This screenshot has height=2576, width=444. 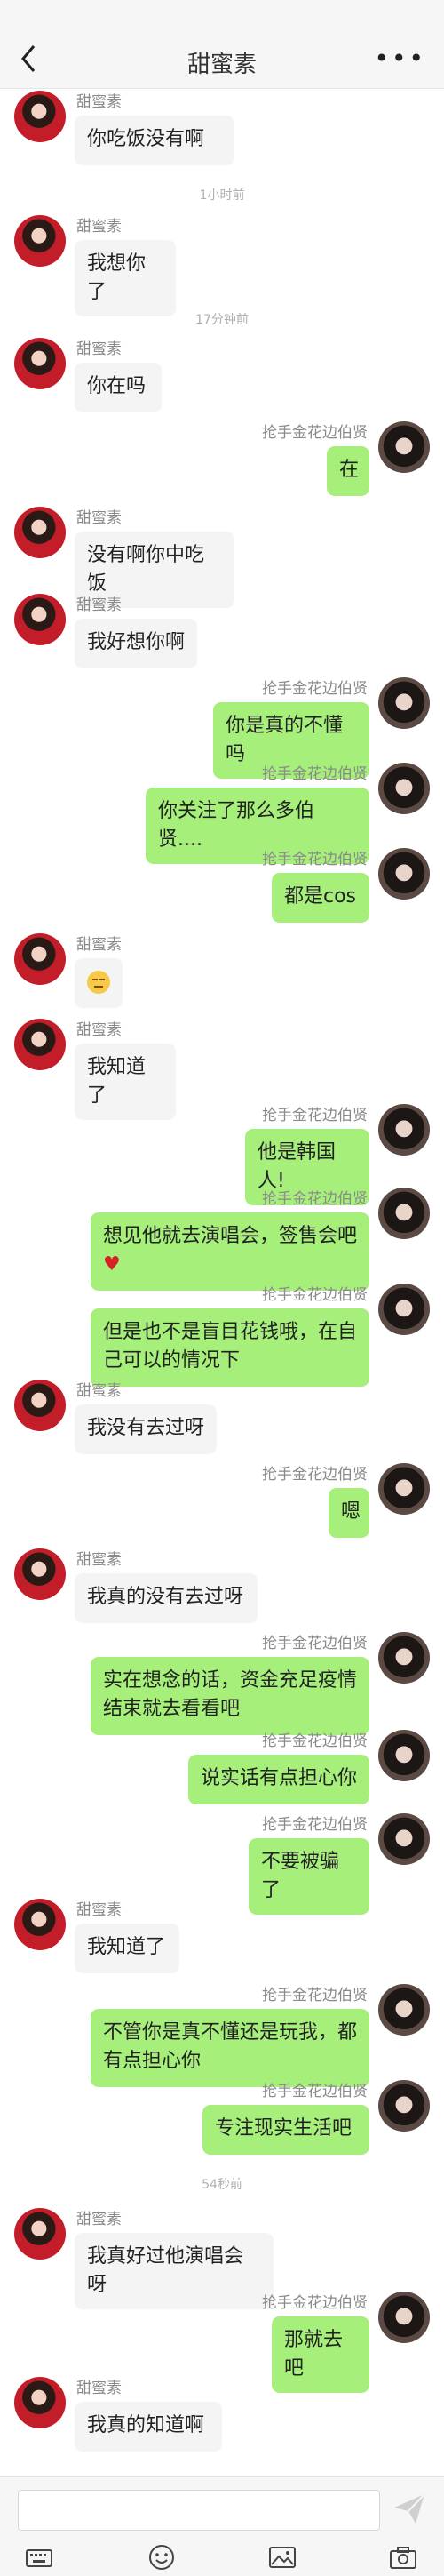 What do you see at coordinates (174, 2271) in the screenshot?
I see `message-bubble: 我真好过他演唱会呀` at bounding box center [174, 2271].